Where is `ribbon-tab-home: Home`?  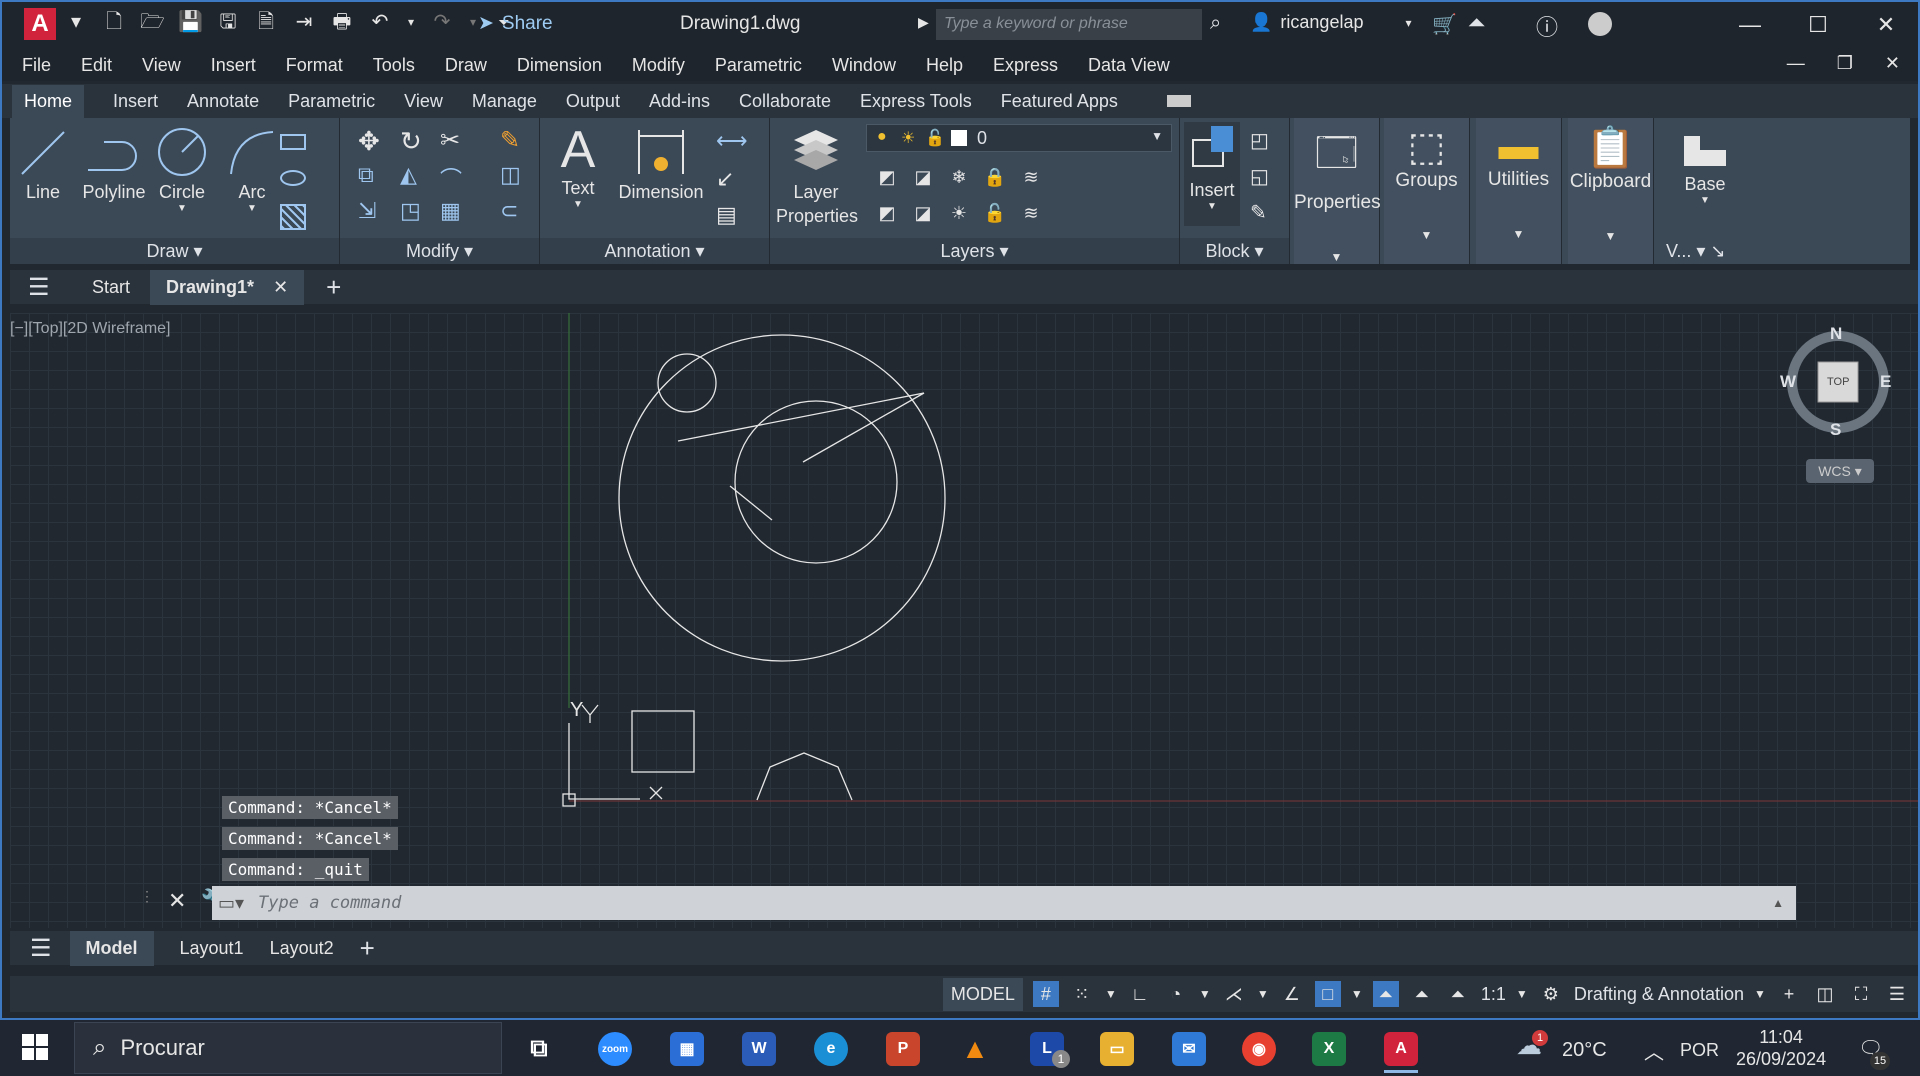 ribbon-tab-home: Home is located at coordinates (48, 101).